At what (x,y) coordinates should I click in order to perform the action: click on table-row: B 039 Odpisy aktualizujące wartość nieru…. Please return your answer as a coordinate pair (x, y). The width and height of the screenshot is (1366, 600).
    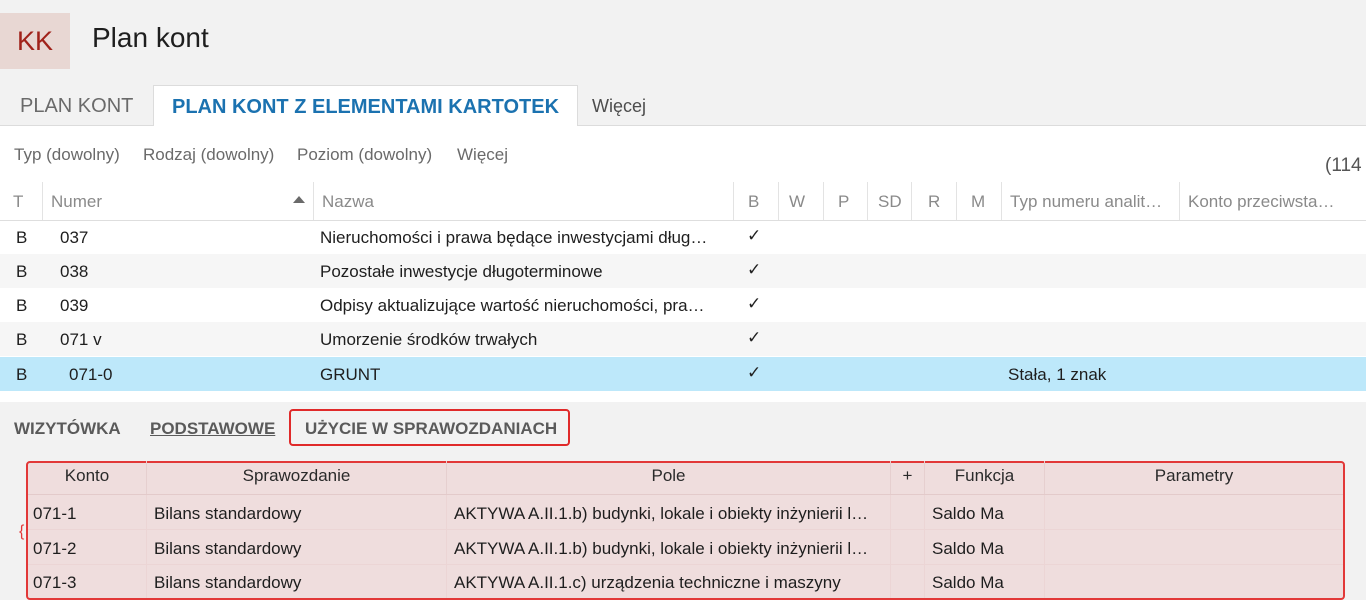
    Looking at the image, I should click on (683, 305).